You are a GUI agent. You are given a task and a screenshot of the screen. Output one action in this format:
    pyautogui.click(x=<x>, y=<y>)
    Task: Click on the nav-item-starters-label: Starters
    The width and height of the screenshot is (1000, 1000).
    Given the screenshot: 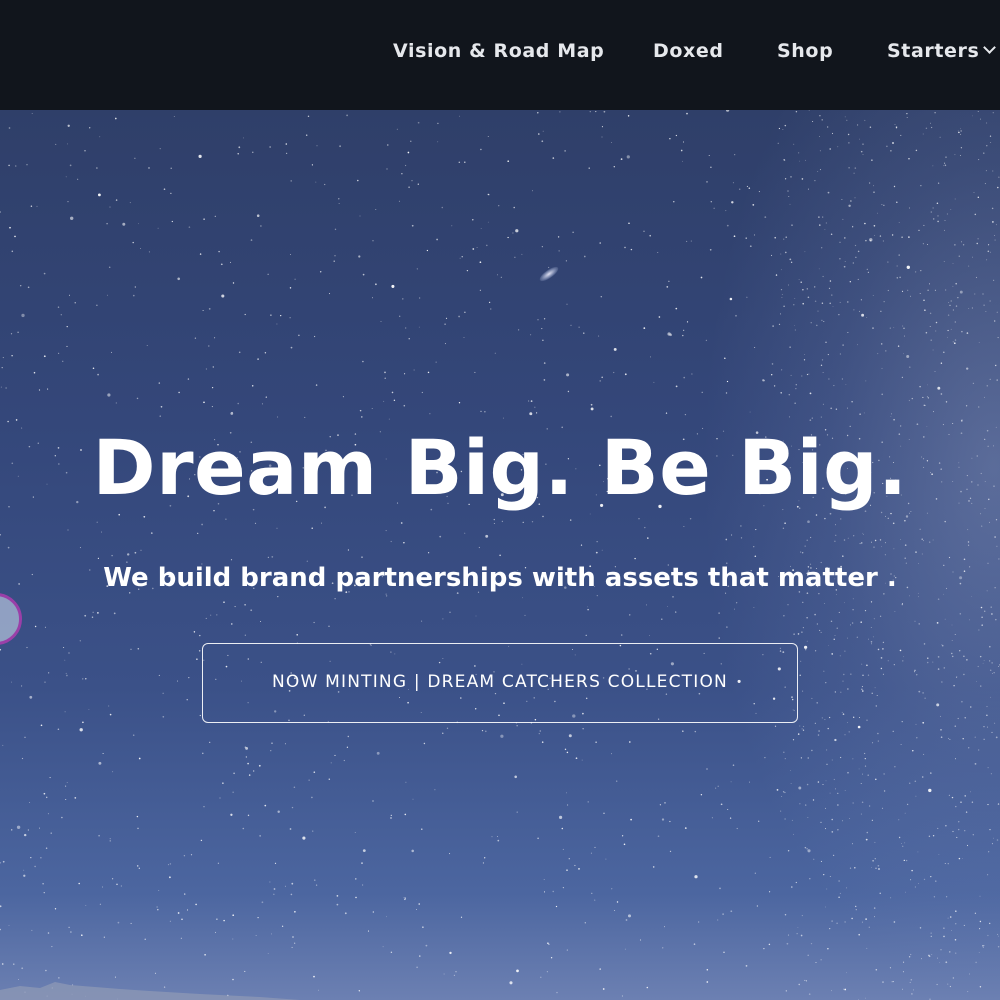 What is the action you would take?
    pyautogui.click(x=933, y=51)
    